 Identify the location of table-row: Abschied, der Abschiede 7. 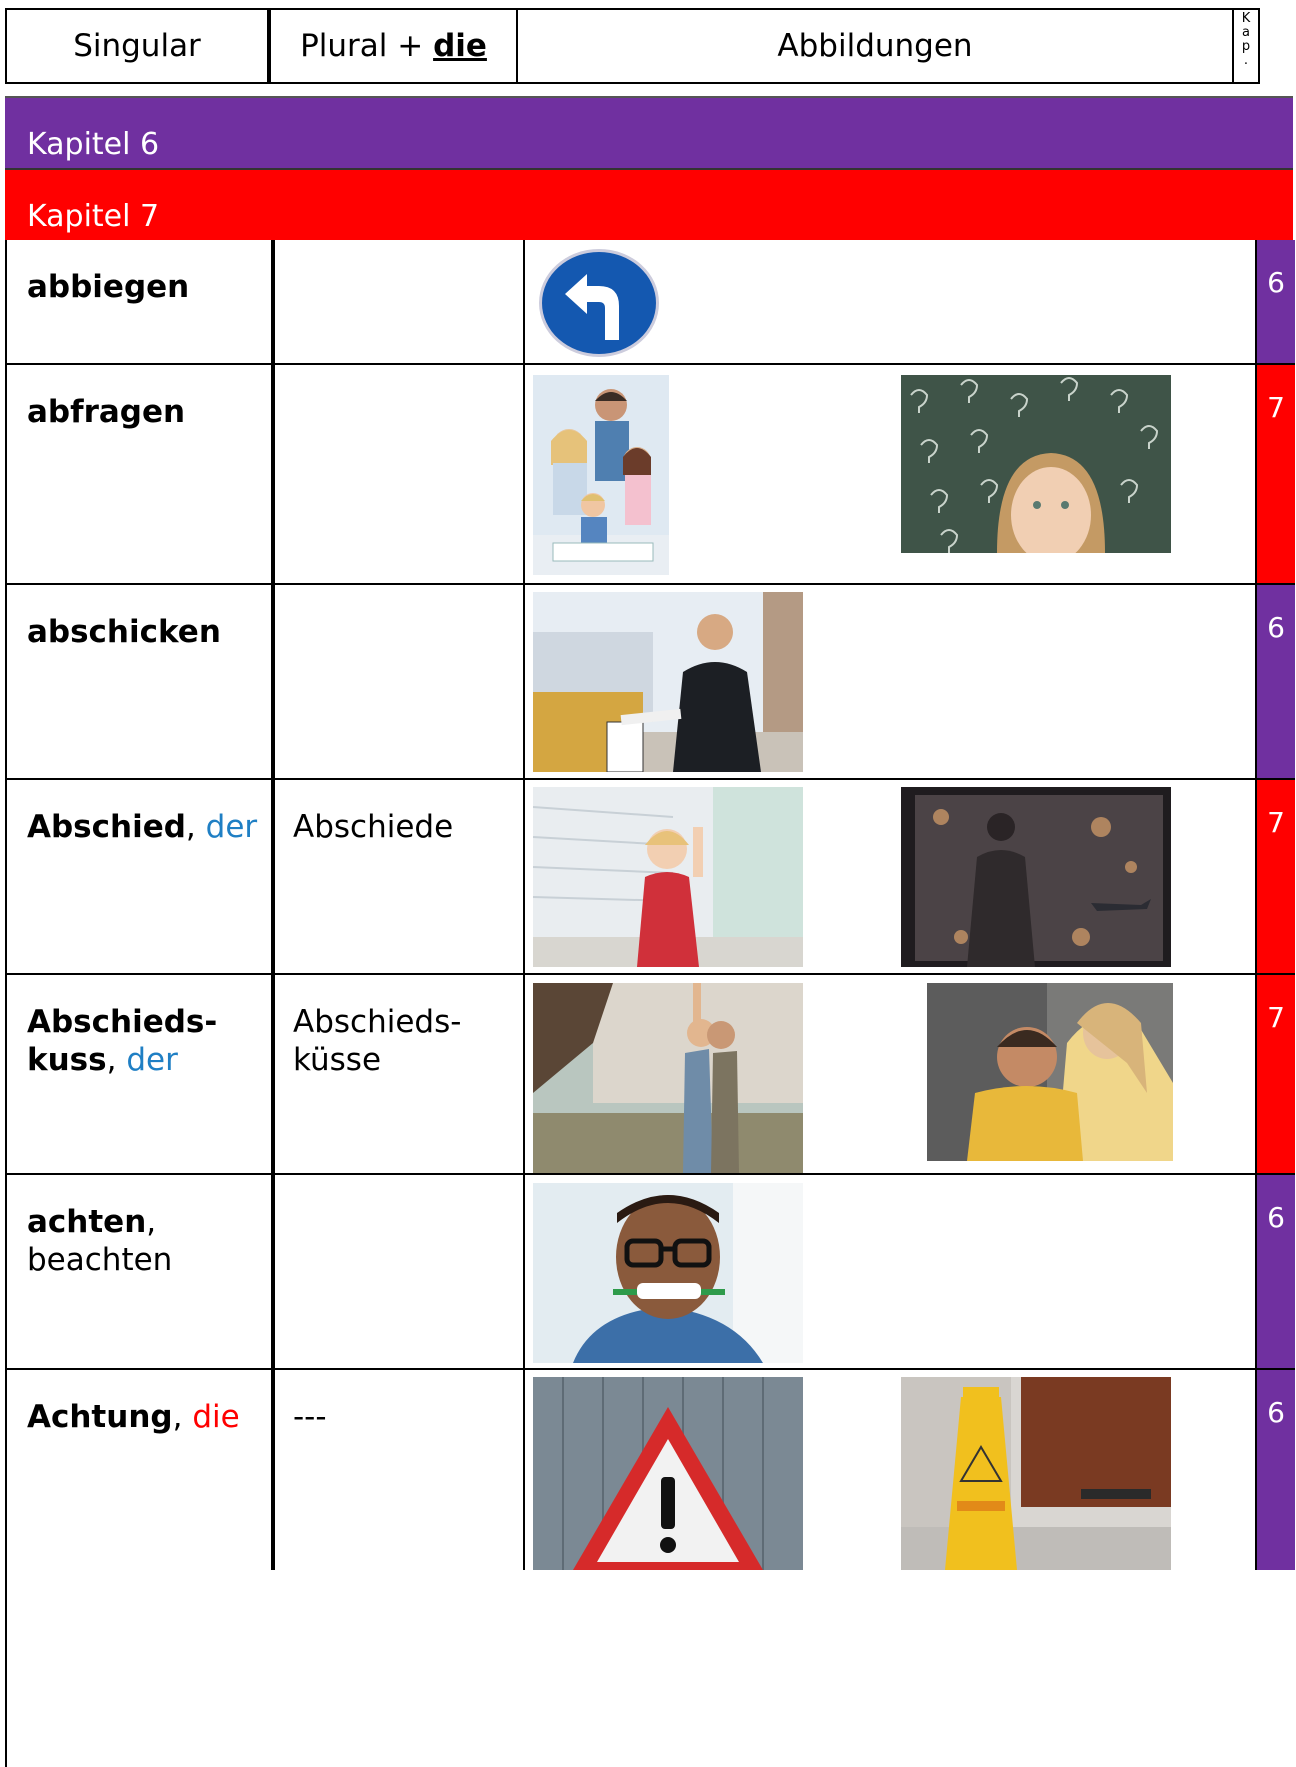
(651, 877).